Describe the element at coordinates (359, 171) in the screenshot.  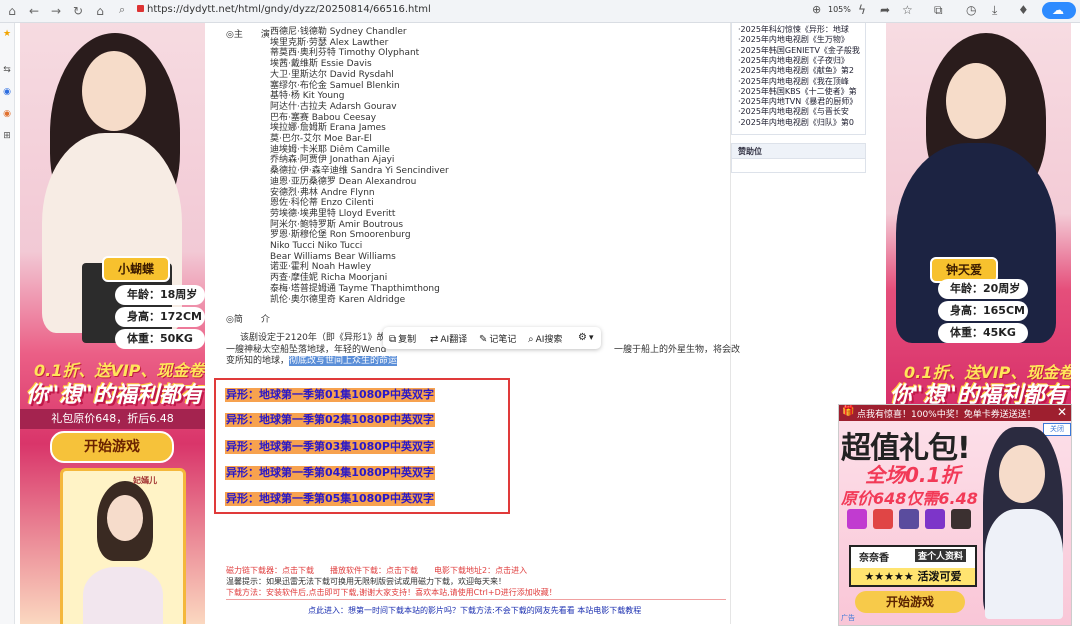
I see `cast-member: 桑德拉·伊·森辛迪维 Sandra Yi Sencindiver` at that location.